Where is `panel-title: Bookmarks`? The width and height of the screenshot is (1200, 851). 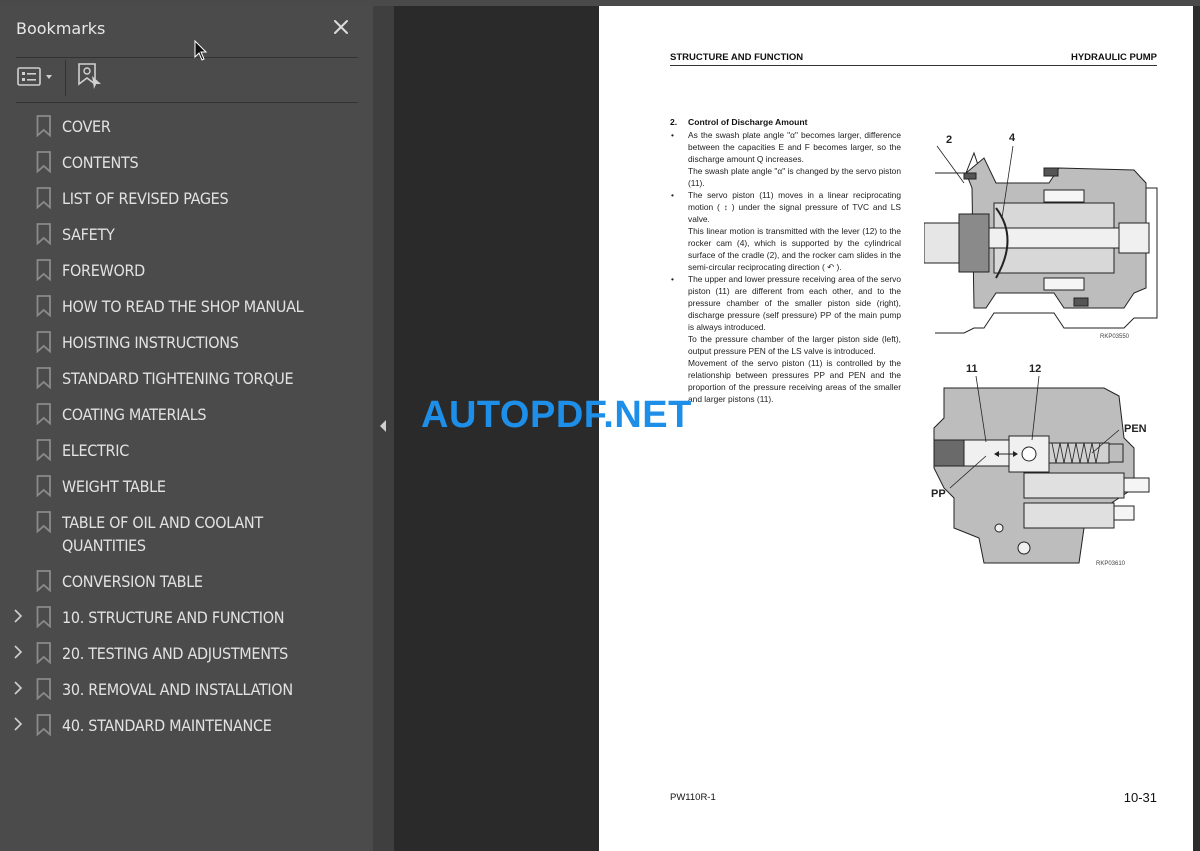 panel-title: Bookmarks is located at coordinates (61, 28).